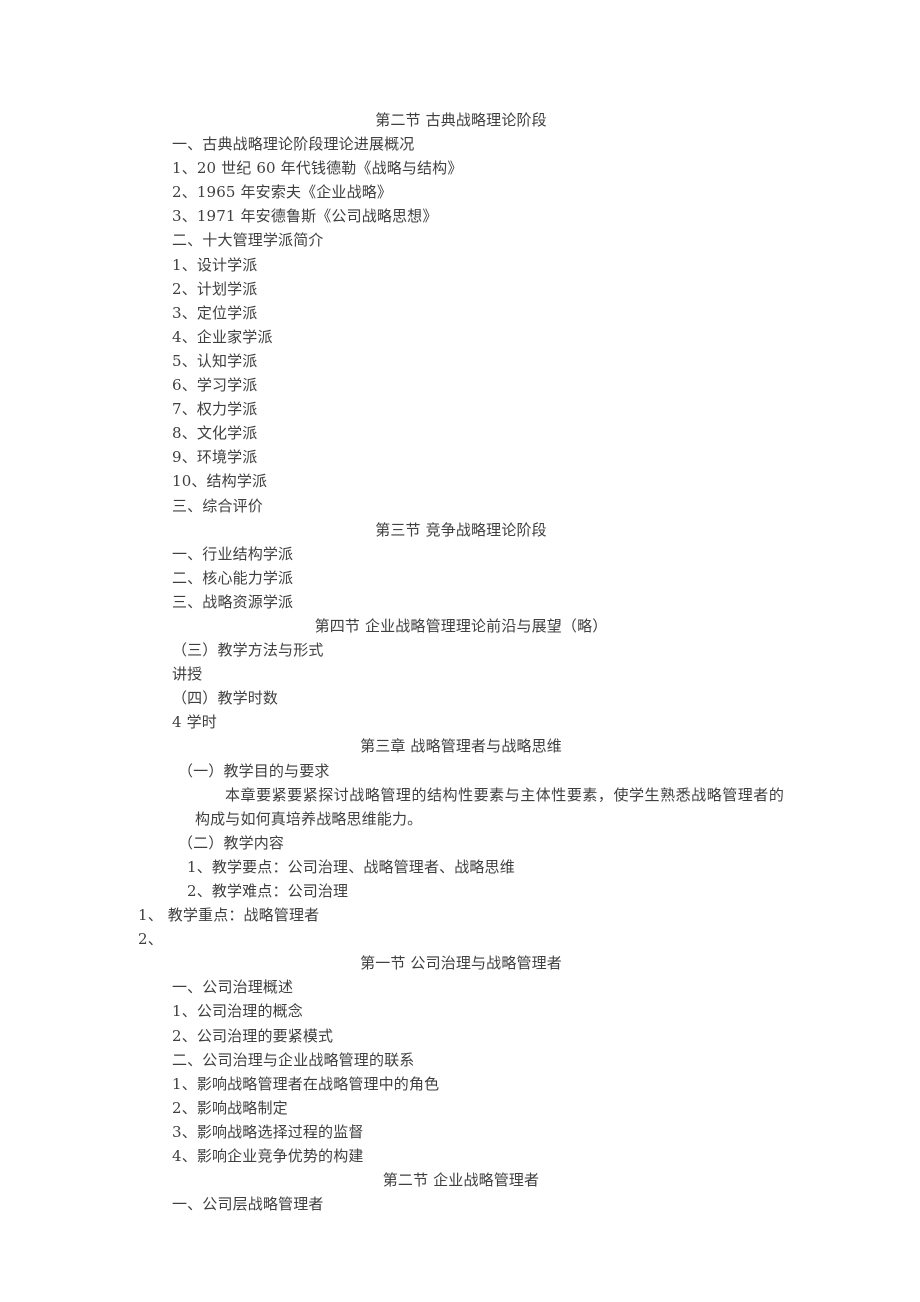 This screenshot has height=1302, width=920. Describe the element at coordinates (231, 842) in the screenshot. I see `outline-line: （二）教学内容` at that location.